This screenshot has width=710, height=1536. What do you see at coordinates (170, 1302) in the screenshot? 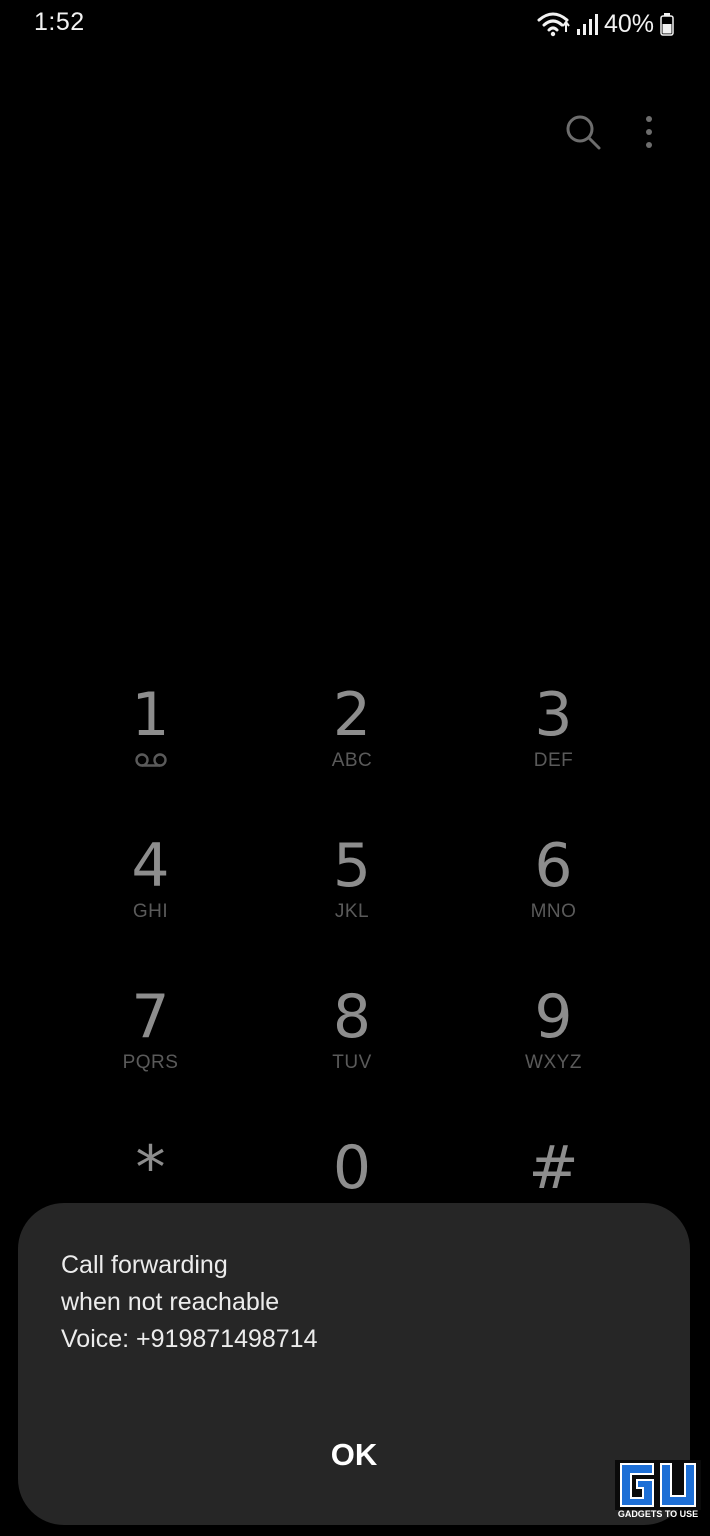
I see `dialog-line: when not reachable` at bounding box center [170, 1302].